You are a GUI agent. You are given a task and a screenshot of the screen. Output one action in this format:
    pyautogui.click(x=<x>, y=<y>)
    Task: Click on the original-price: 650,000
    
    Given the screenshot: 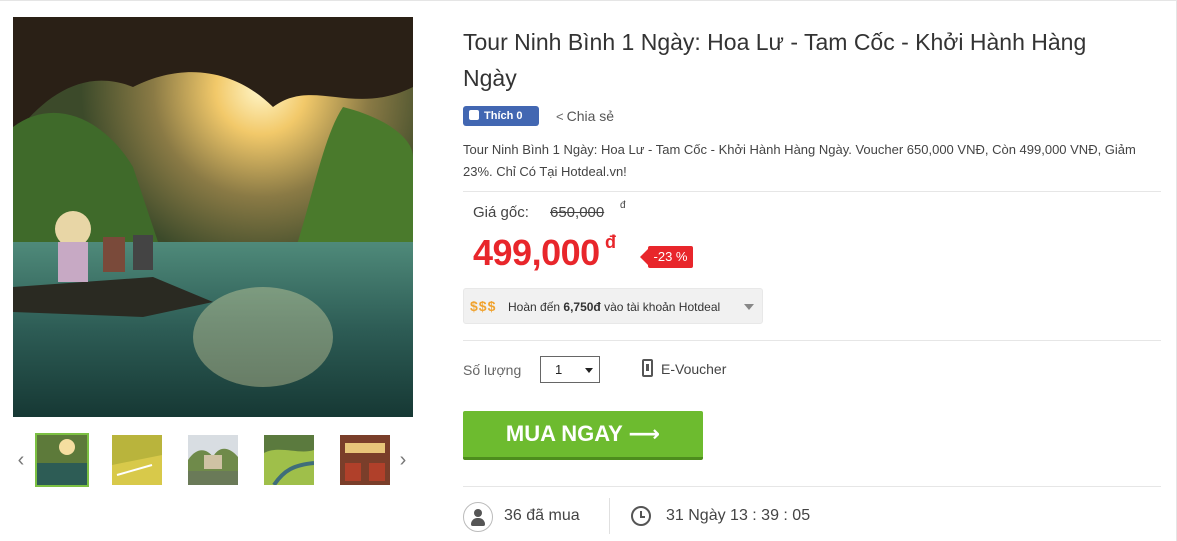 What is the action you would take?
    pyautogui.click(x=577, y=212)
    